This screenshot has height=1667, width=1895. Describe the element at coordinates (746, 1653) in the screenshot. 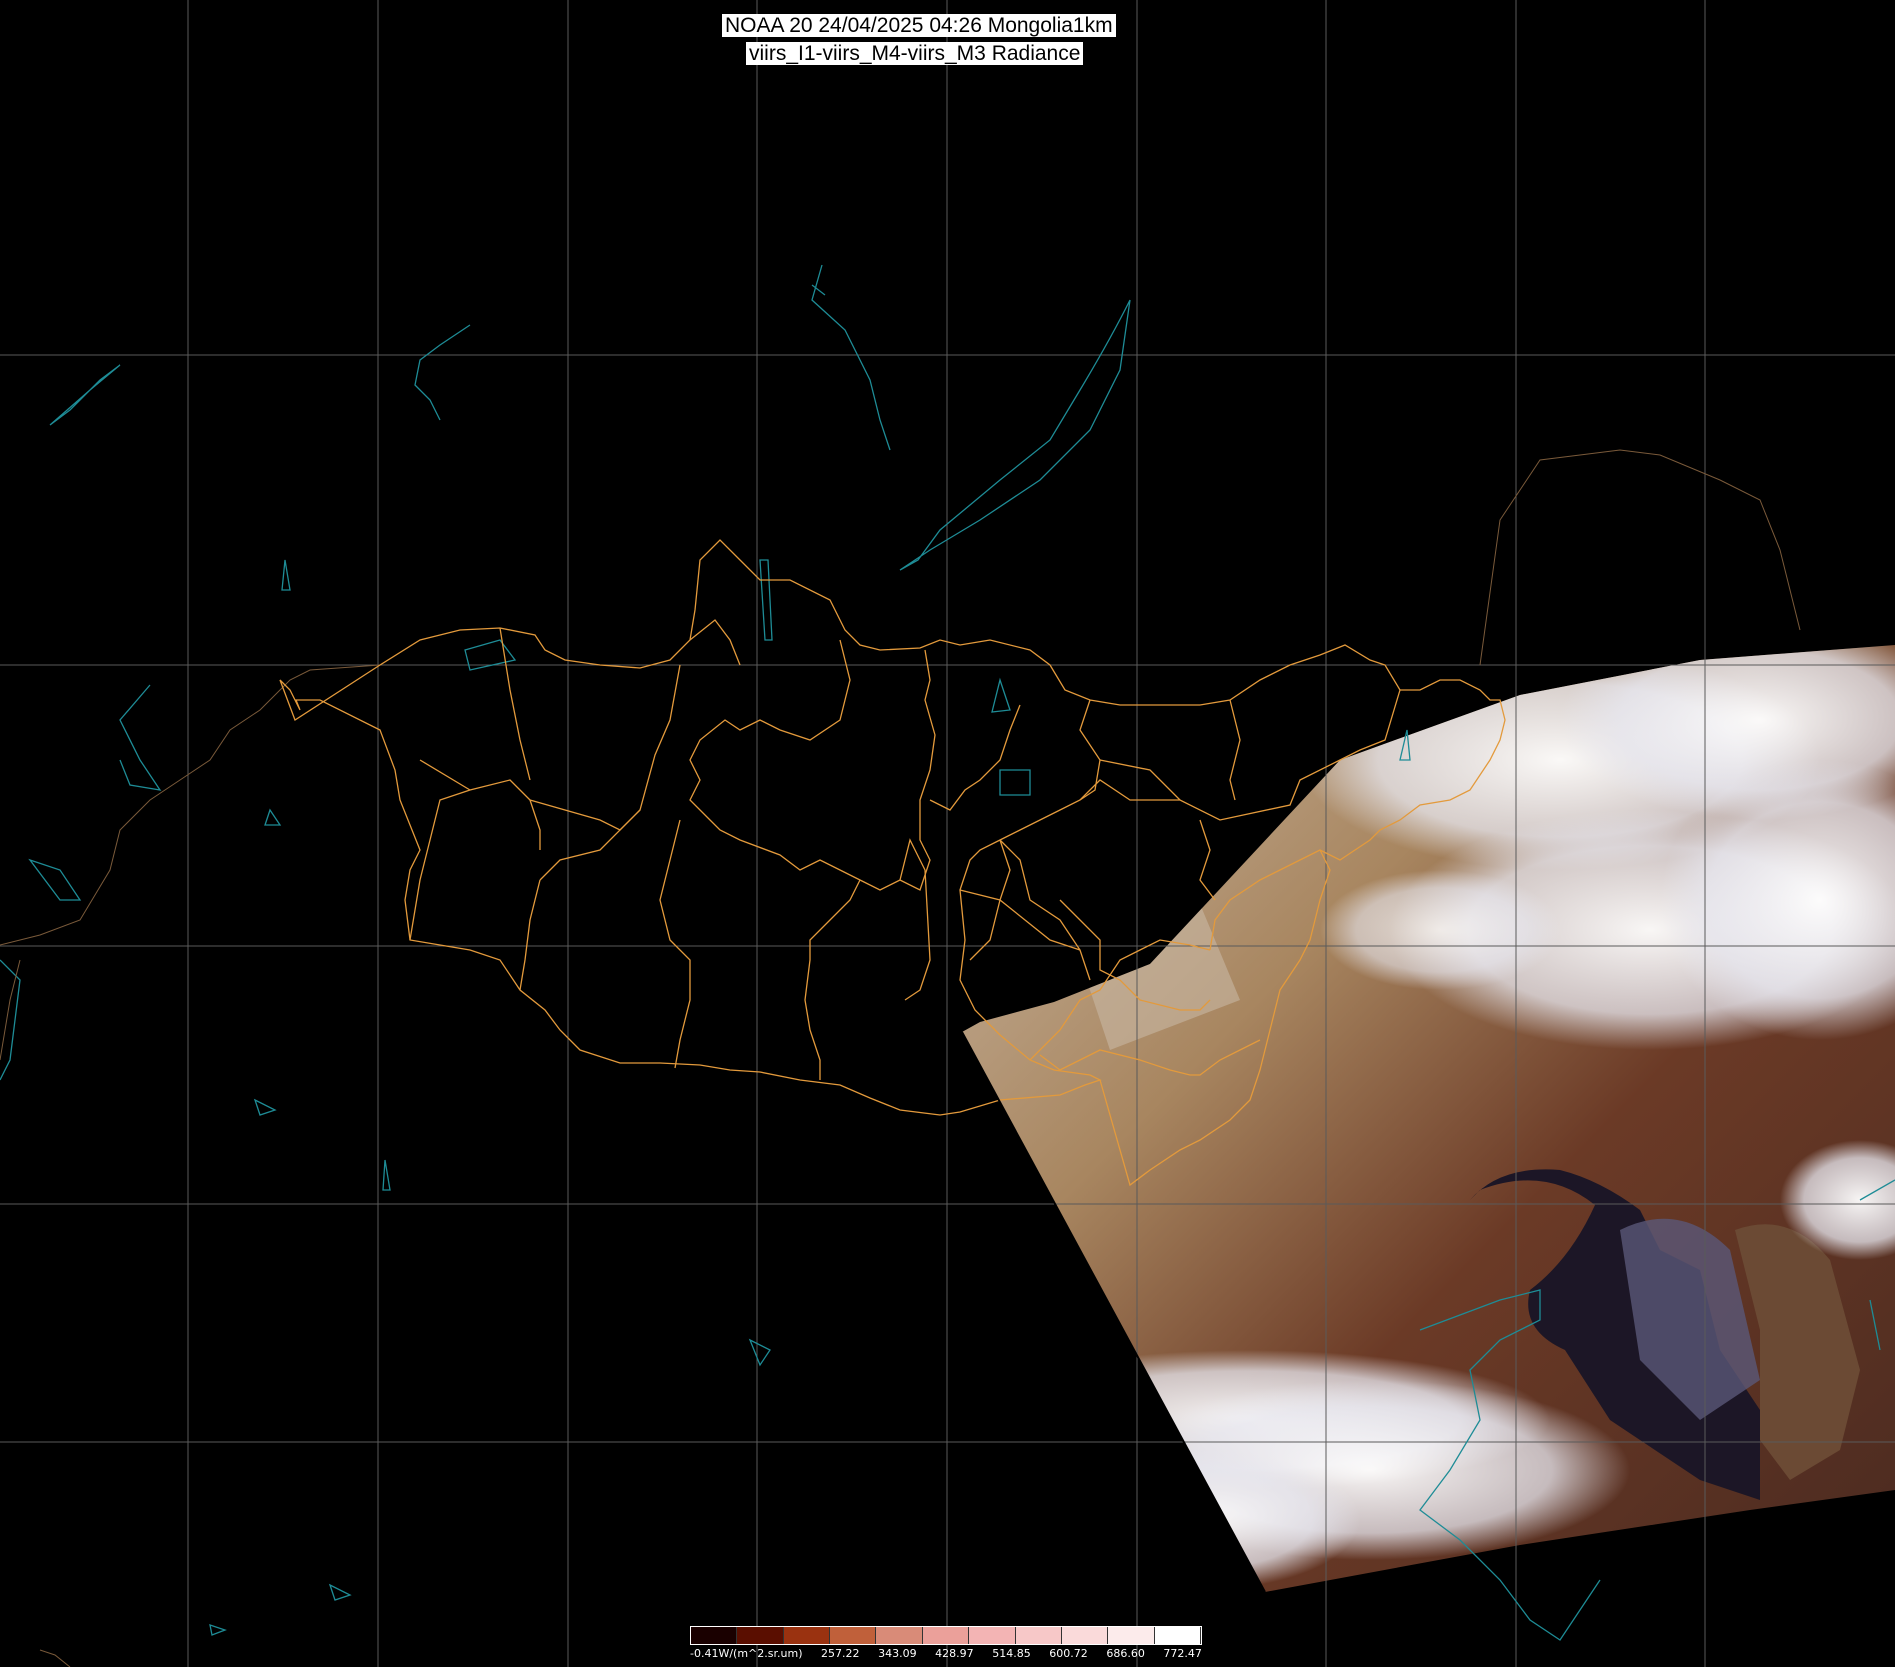

I see `colorbar-label: -0.41W/(m^2.sr.um)` at that location.